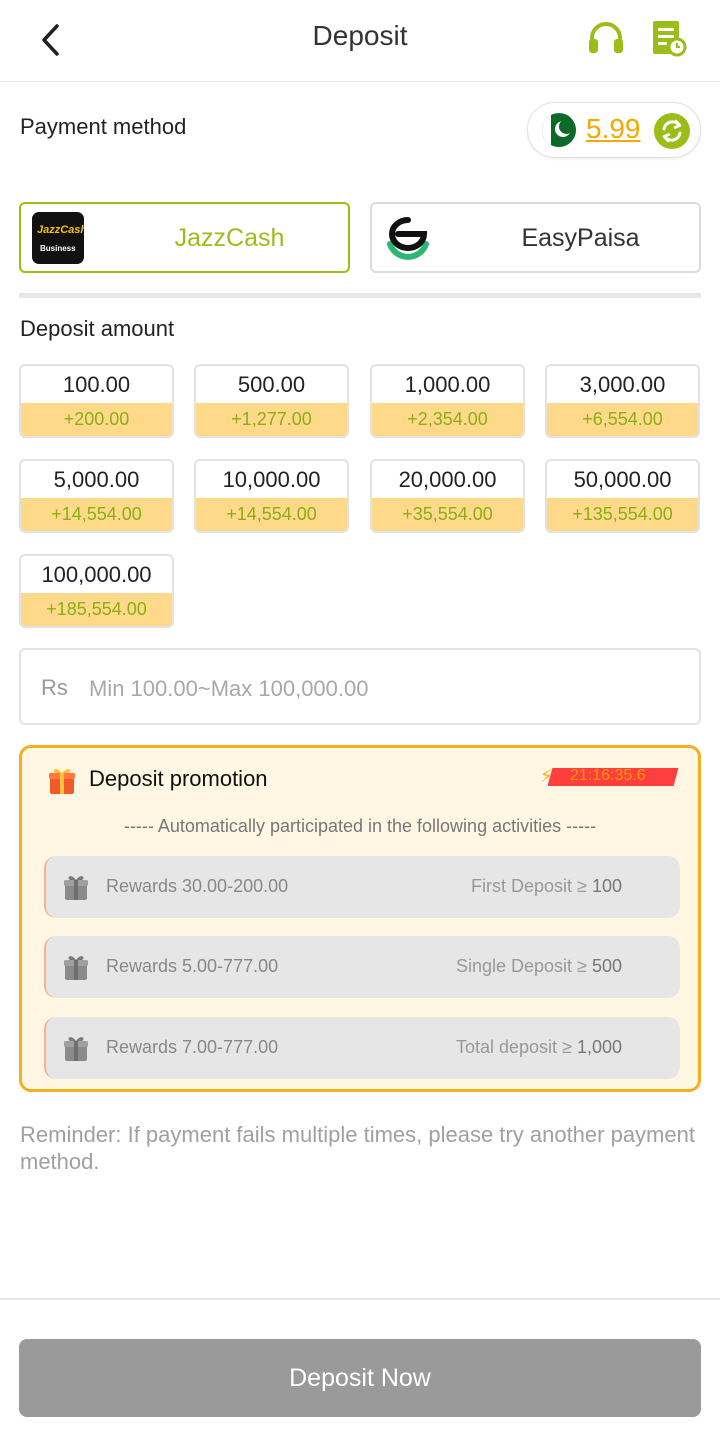  What do you see at coordinates (580, 238) in the screenshot?
I see `method-label: EasyPaisa` at bounding box center [580, 238].